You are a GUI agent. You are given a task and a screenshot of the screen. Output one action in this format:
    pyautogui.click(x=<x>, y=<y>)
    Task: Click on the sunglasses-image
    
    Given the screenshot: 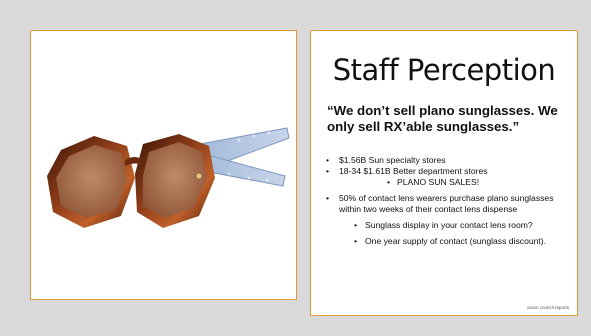 What is the action you would take?
    pyautogui.click(x=168, y=177)
    